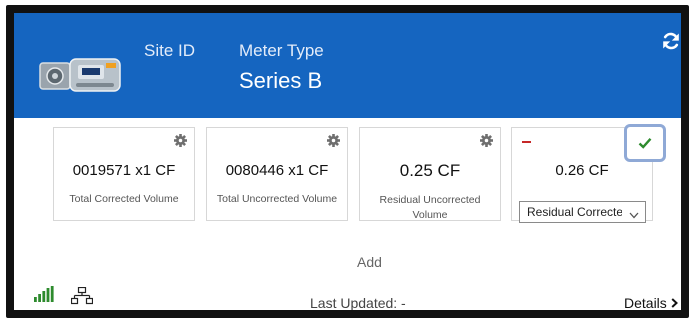 Image resolution: width=695 pixels, height=323 pixels. I want to click on confirm-button, so click(645, 143).